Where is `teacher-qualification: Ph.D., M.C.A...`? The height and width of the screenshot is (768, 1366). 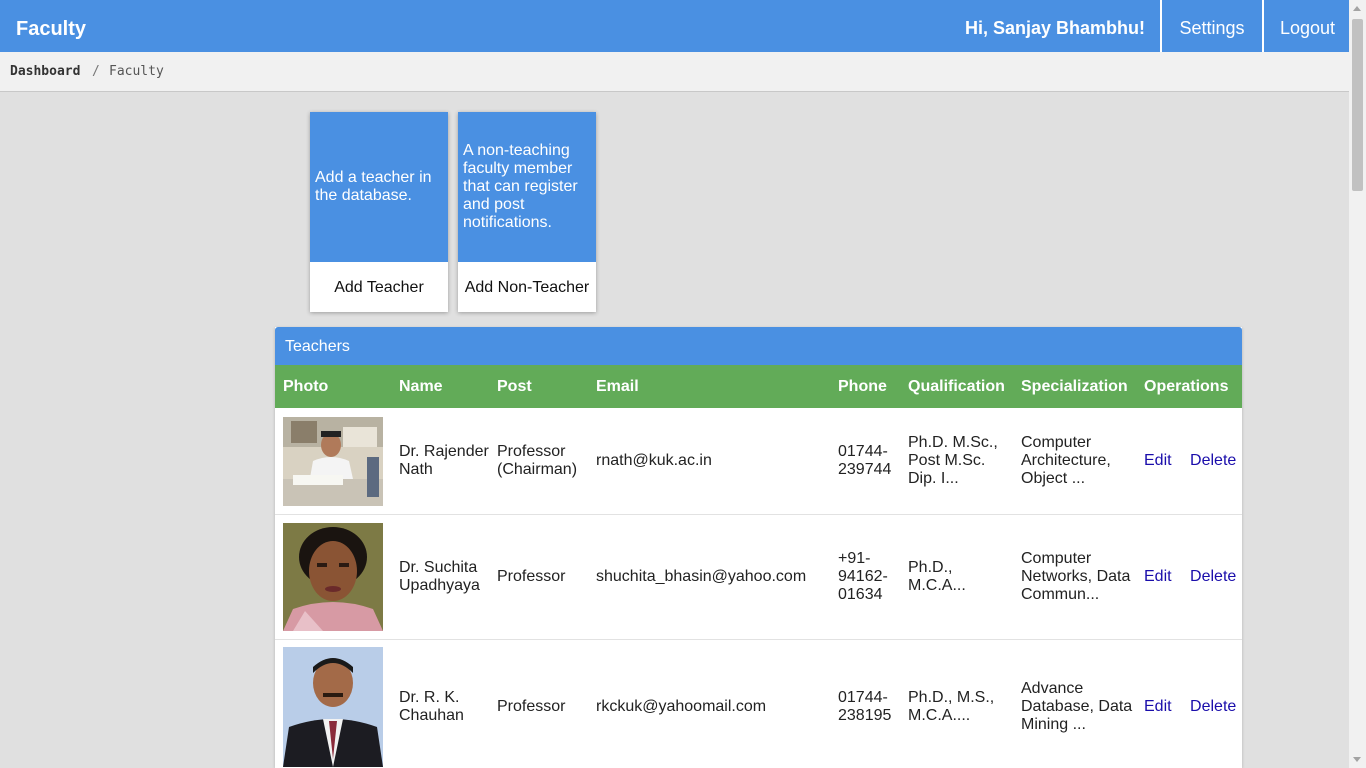
teacher-qualification: Ph.D., M.C.A... is located at coordinates (956, 577).